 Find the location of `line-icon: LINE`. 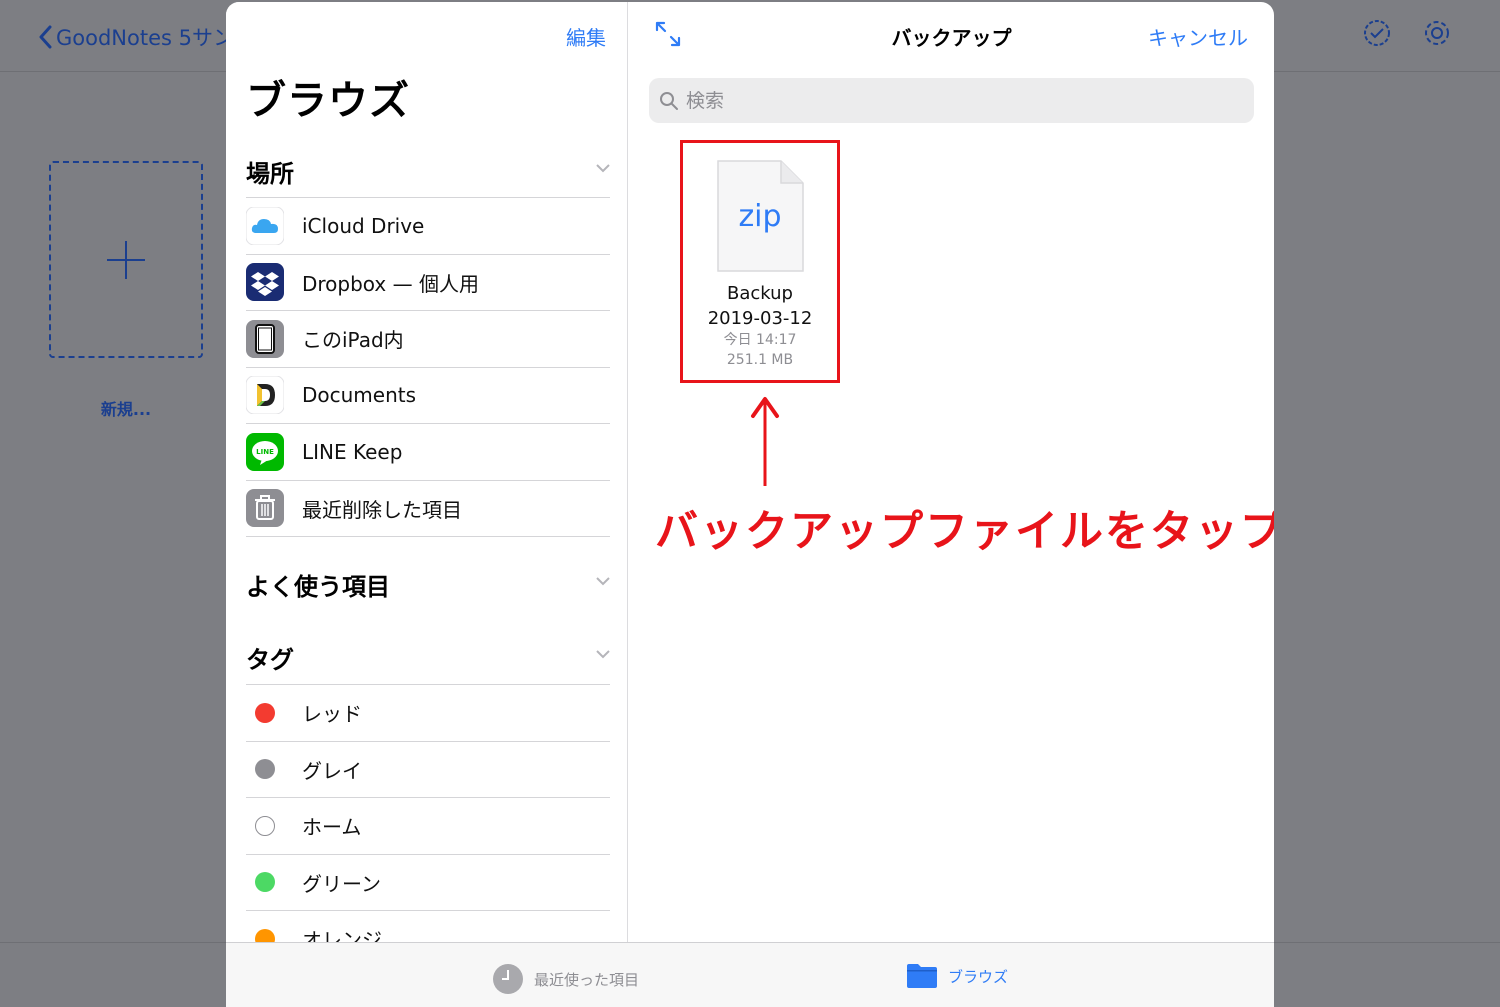

line-icon: LINE is located at coordinates (265, 451).